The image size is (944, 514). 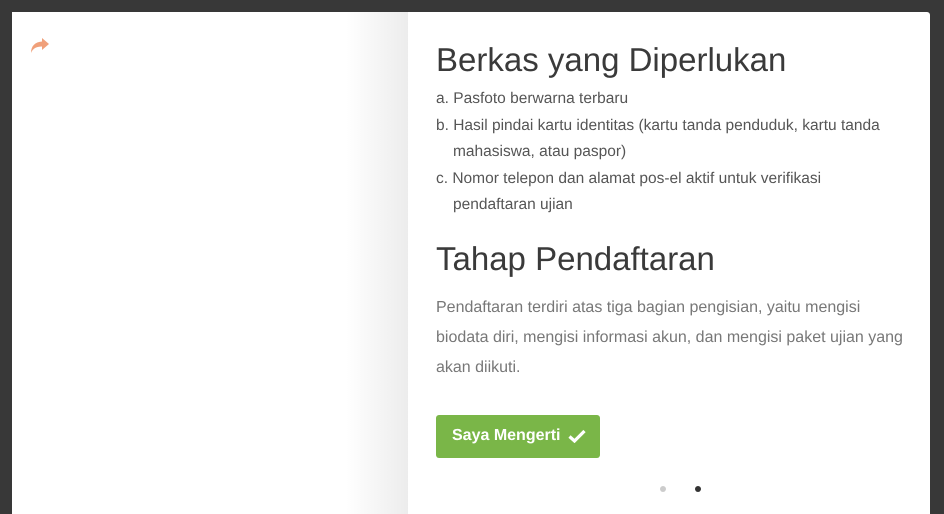 What do you see at coordinates (612, 60) in the screenshot?
I see `section-heading: Berkas yang Diperlukan` at bounding box center [612, 60].